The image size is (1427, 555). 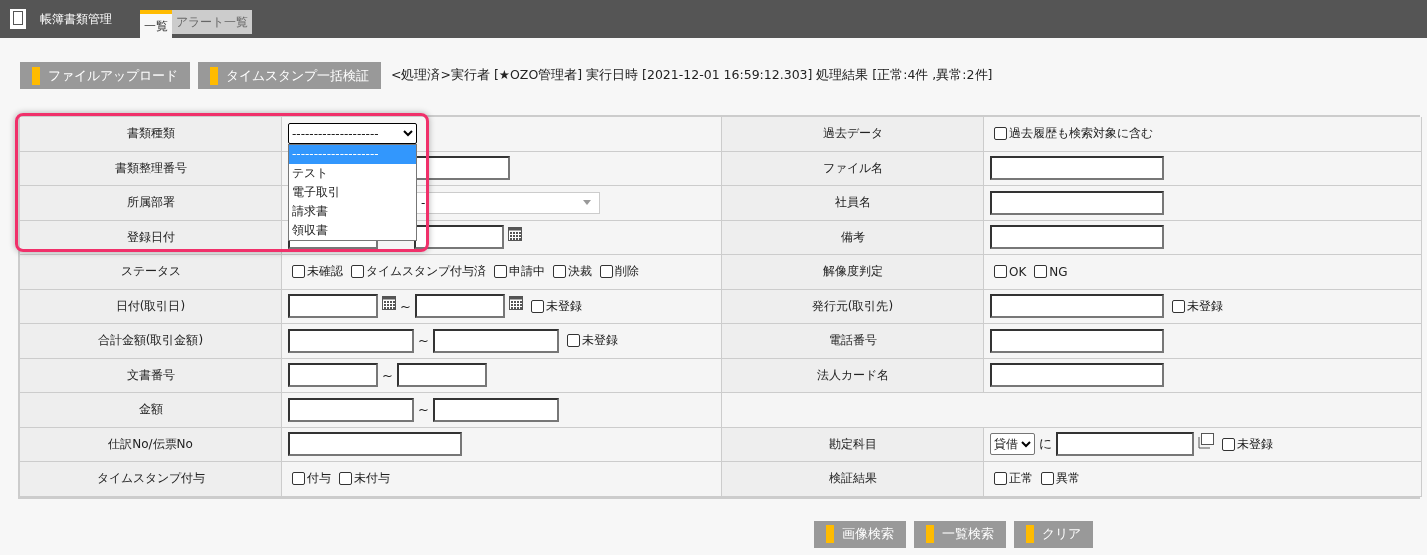 I want to click on connector-text: に, so click(x=1045, y=444).